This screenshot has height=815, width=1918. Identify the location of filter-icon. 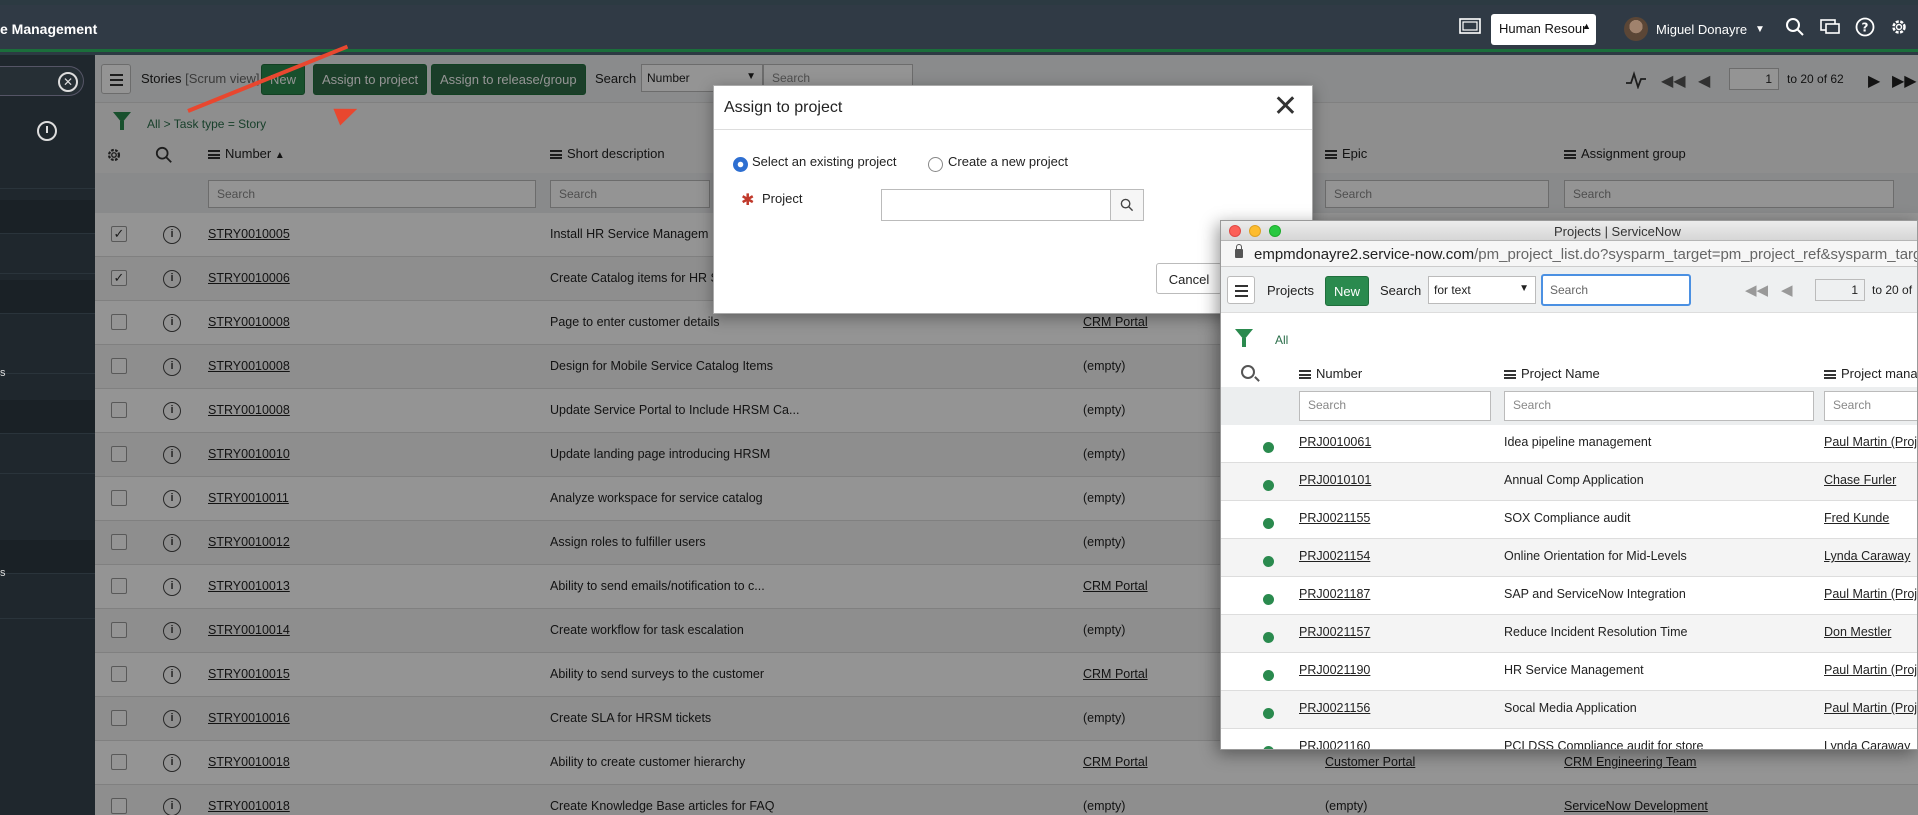
(1244, 338).